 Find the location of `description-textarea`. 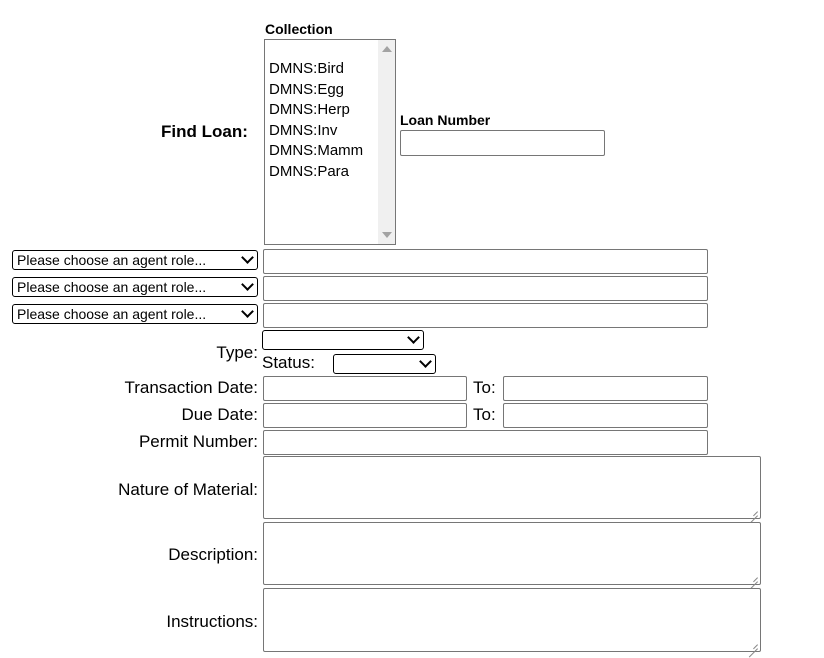

description-textarea is located at coordinates (512, 553).